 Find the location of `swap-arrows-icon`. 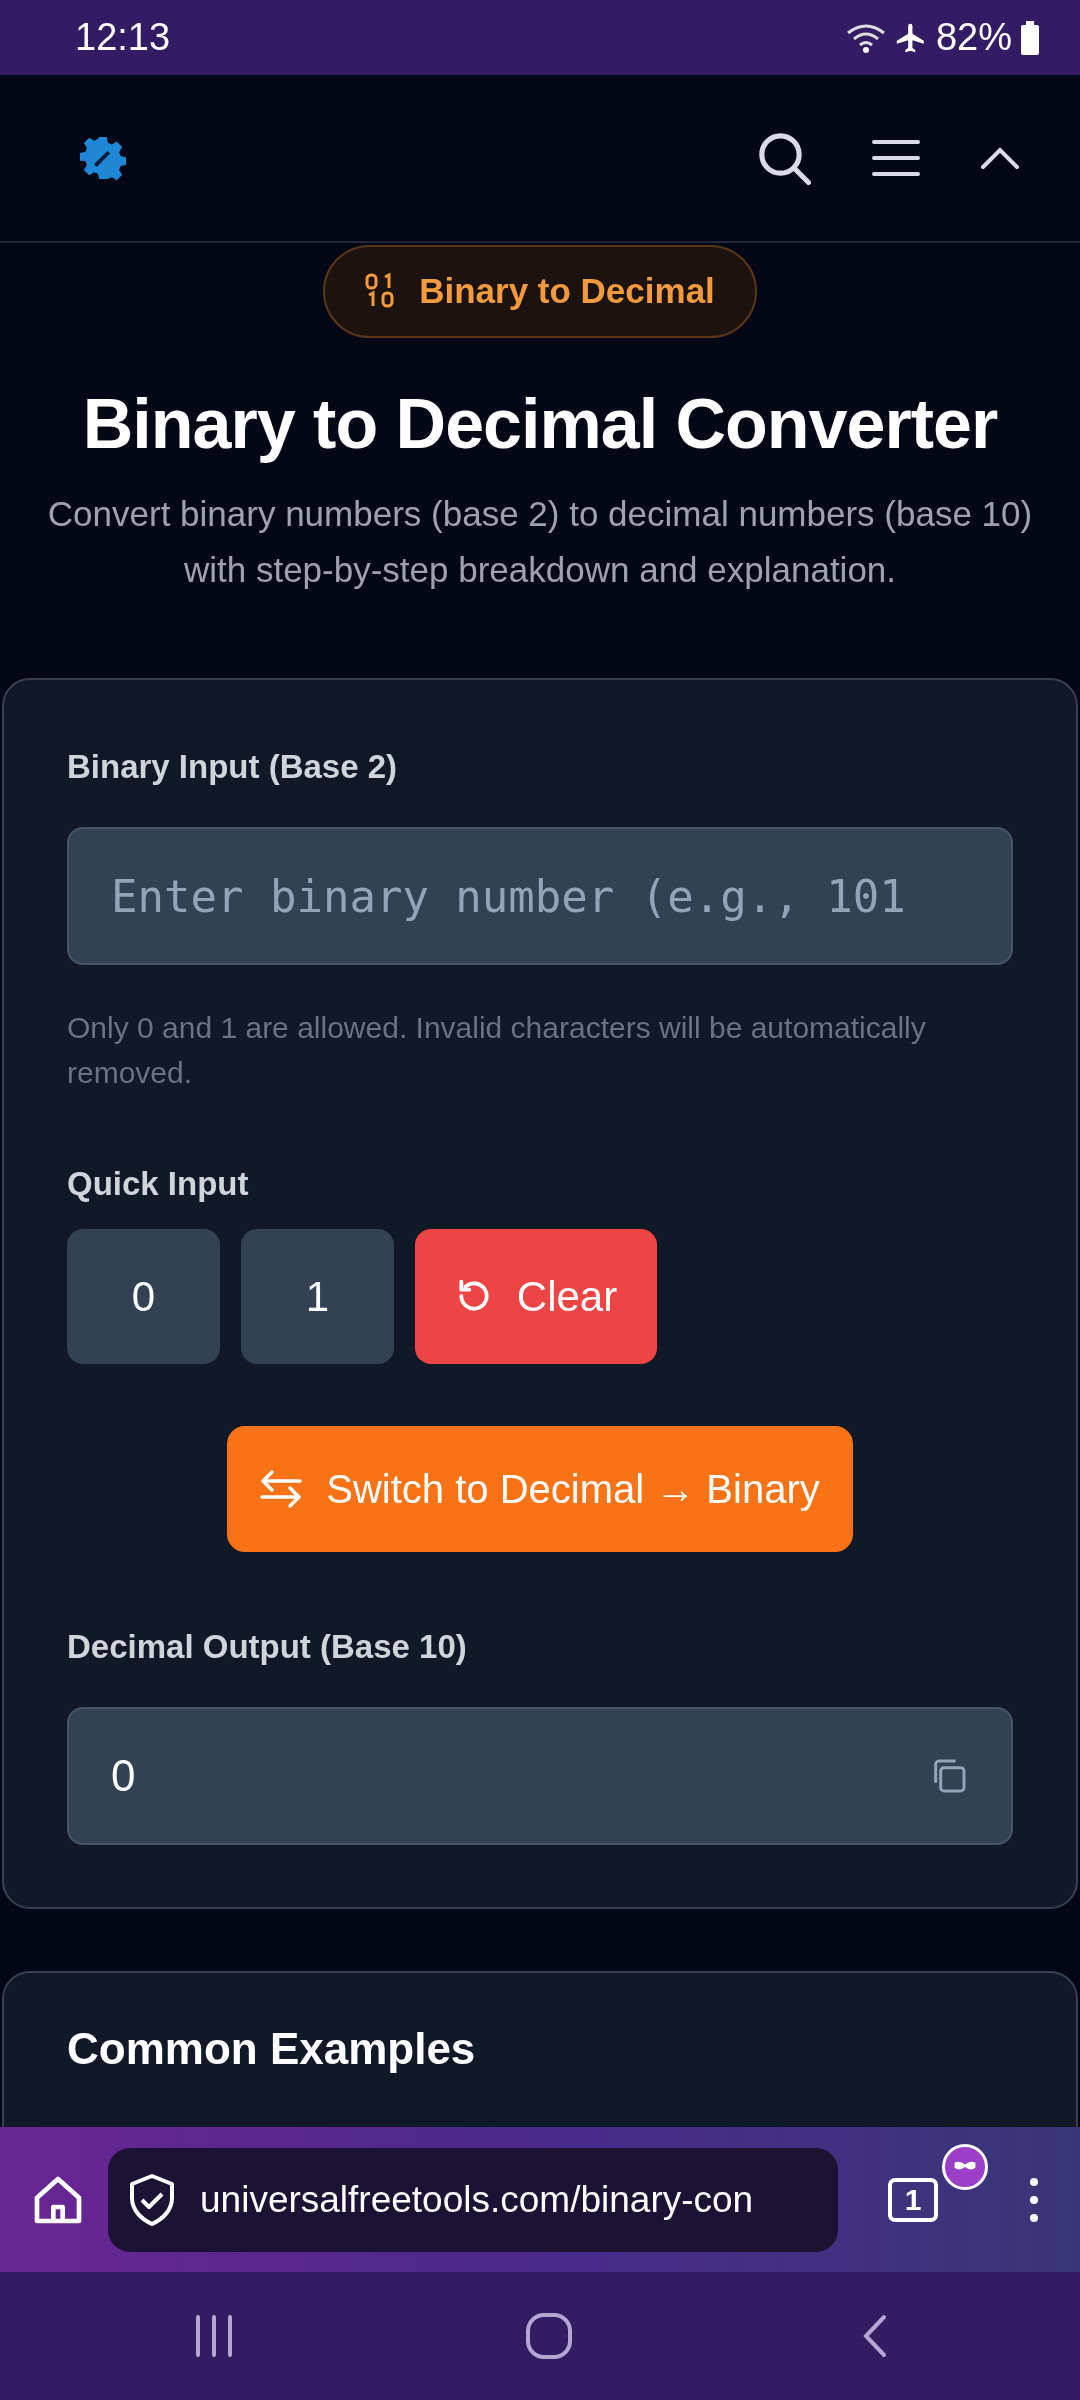

swap-arrows-icon is located at coordinates (281, 1488).